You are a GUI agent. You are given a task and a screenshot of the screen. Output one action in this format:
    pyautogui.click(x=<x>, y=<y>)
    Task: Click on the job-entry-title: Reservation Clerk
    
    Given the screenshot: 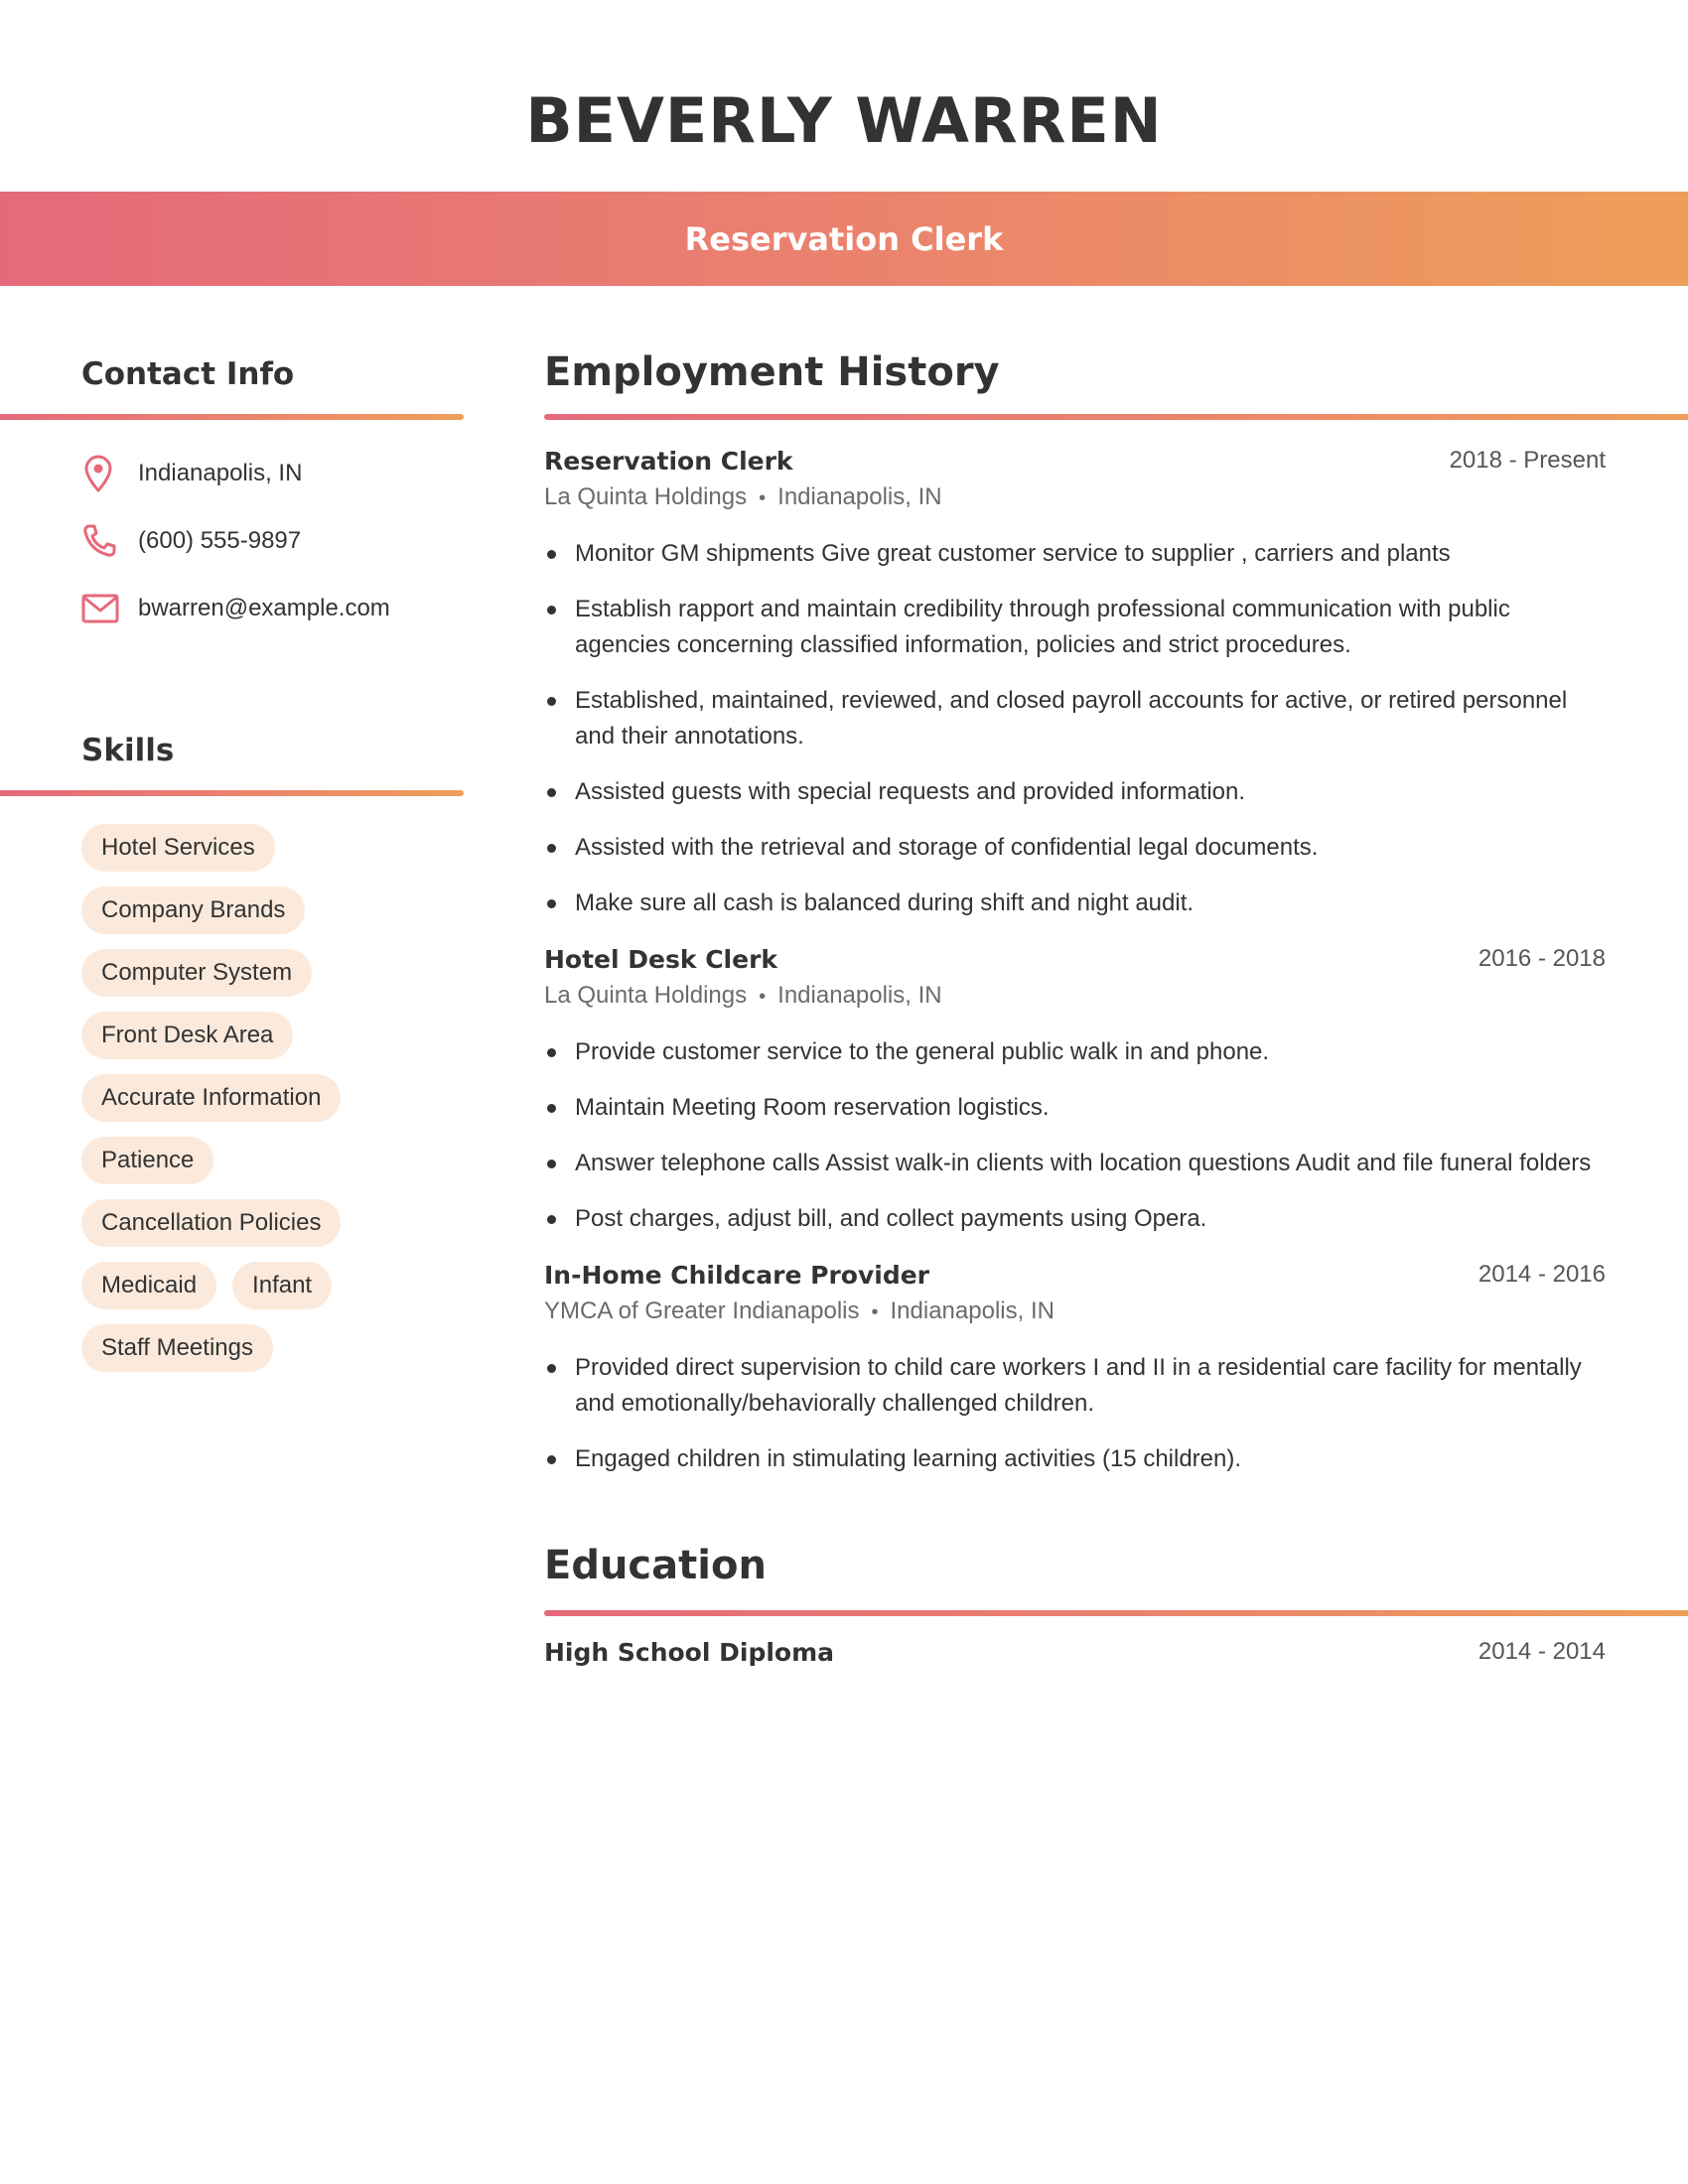 What is the action you would take?
    pyautogui.click(x=668, y=461)
    